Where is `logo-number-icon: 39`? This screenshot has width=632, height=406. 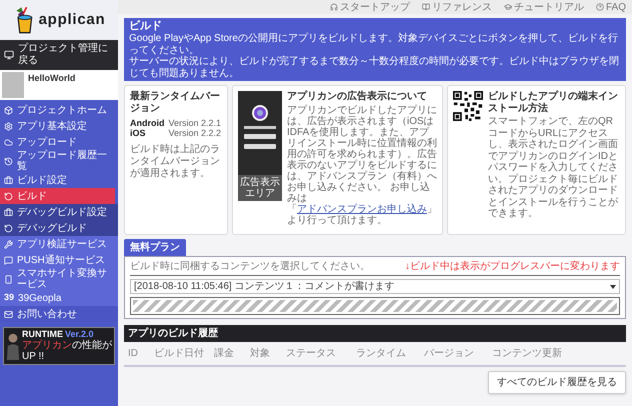
logo-number-icon: 39 is located at coordinates (9, 298).